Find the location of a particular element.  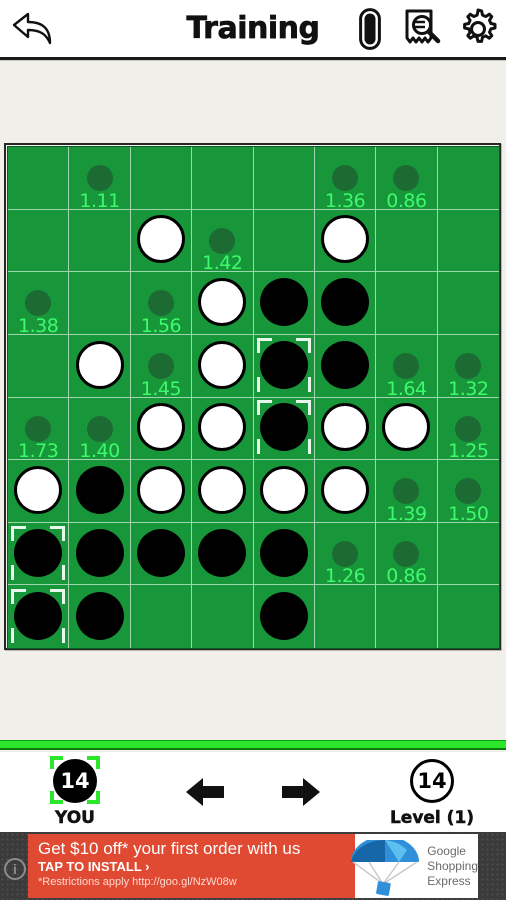

ad-brand-text: Google Shopping Express is located at coordinates (452, 866).